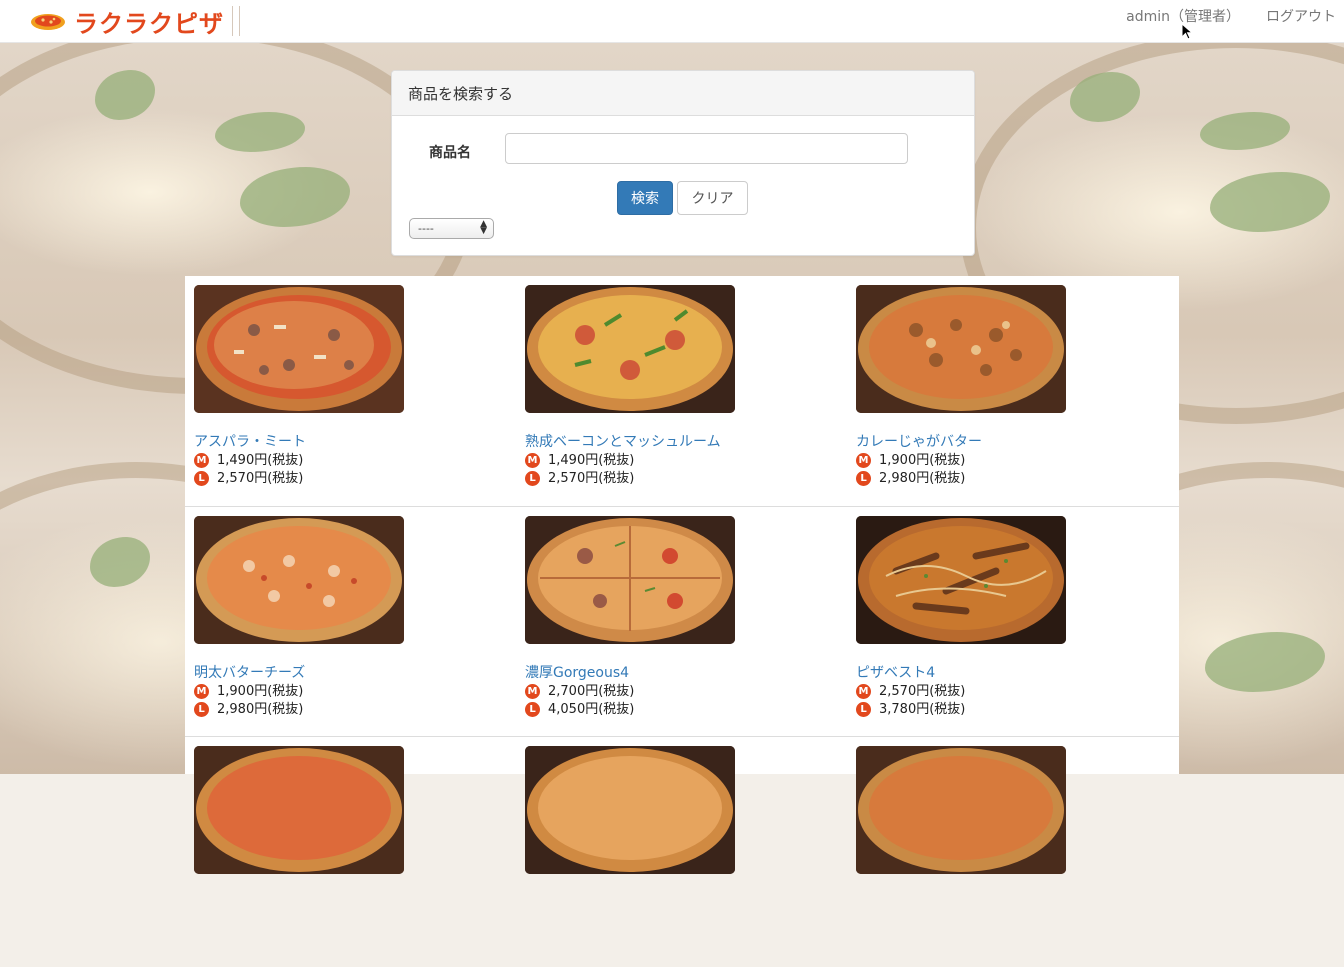 Image resolution: width=1344 pixels, height=967 pixels. I want to click on product-card: 明太バターチーズ M 1,900円(税抜) L 2,980円(税抜), so click(344, 617).